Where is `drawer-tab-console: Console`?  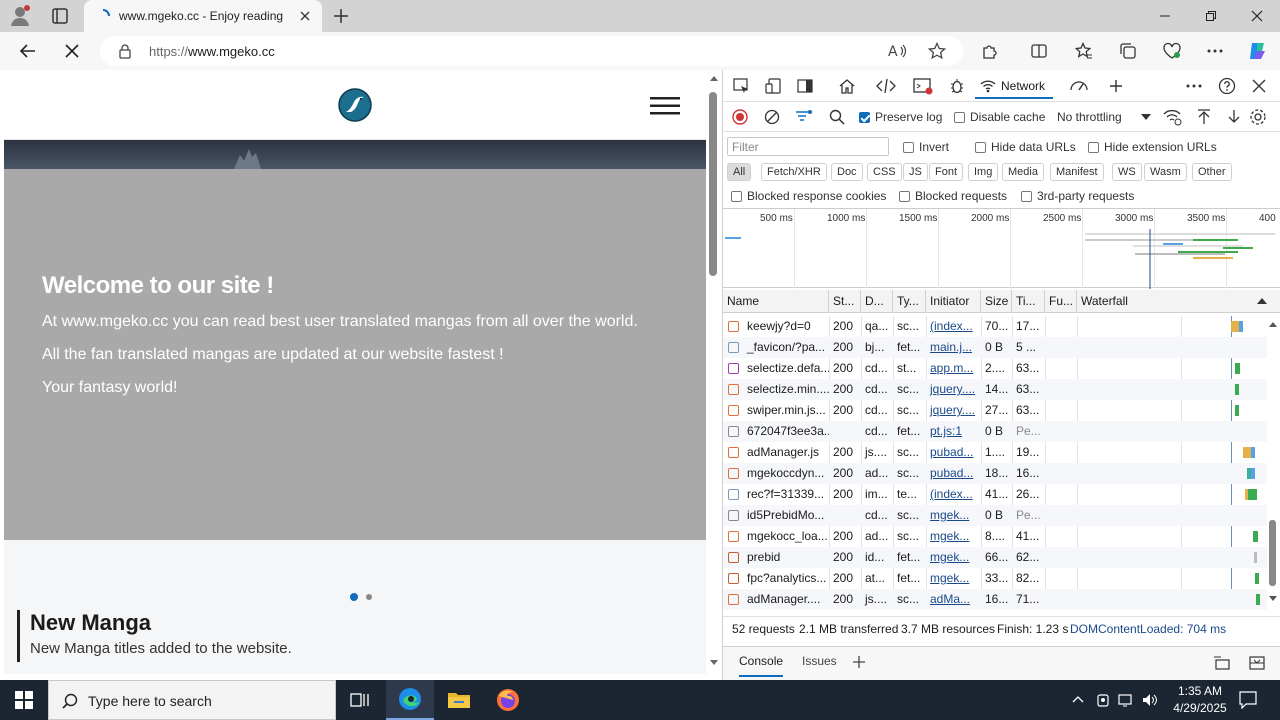 drawer-tab-console: Console is located at coordinates (761, 662).